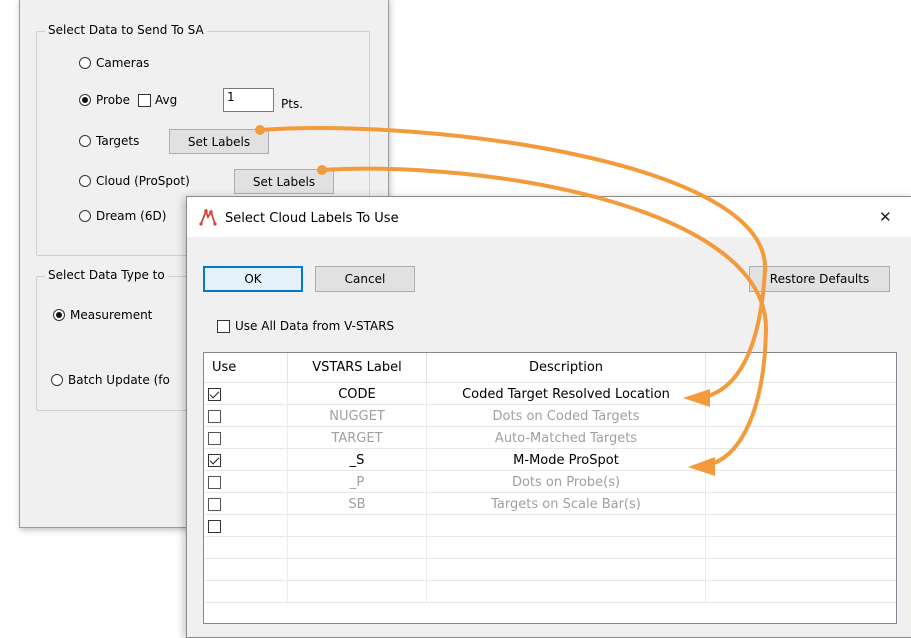 This screenshot has width=911, height=638. I want to click on annotation-arrow-code-head, so click(696, 398).